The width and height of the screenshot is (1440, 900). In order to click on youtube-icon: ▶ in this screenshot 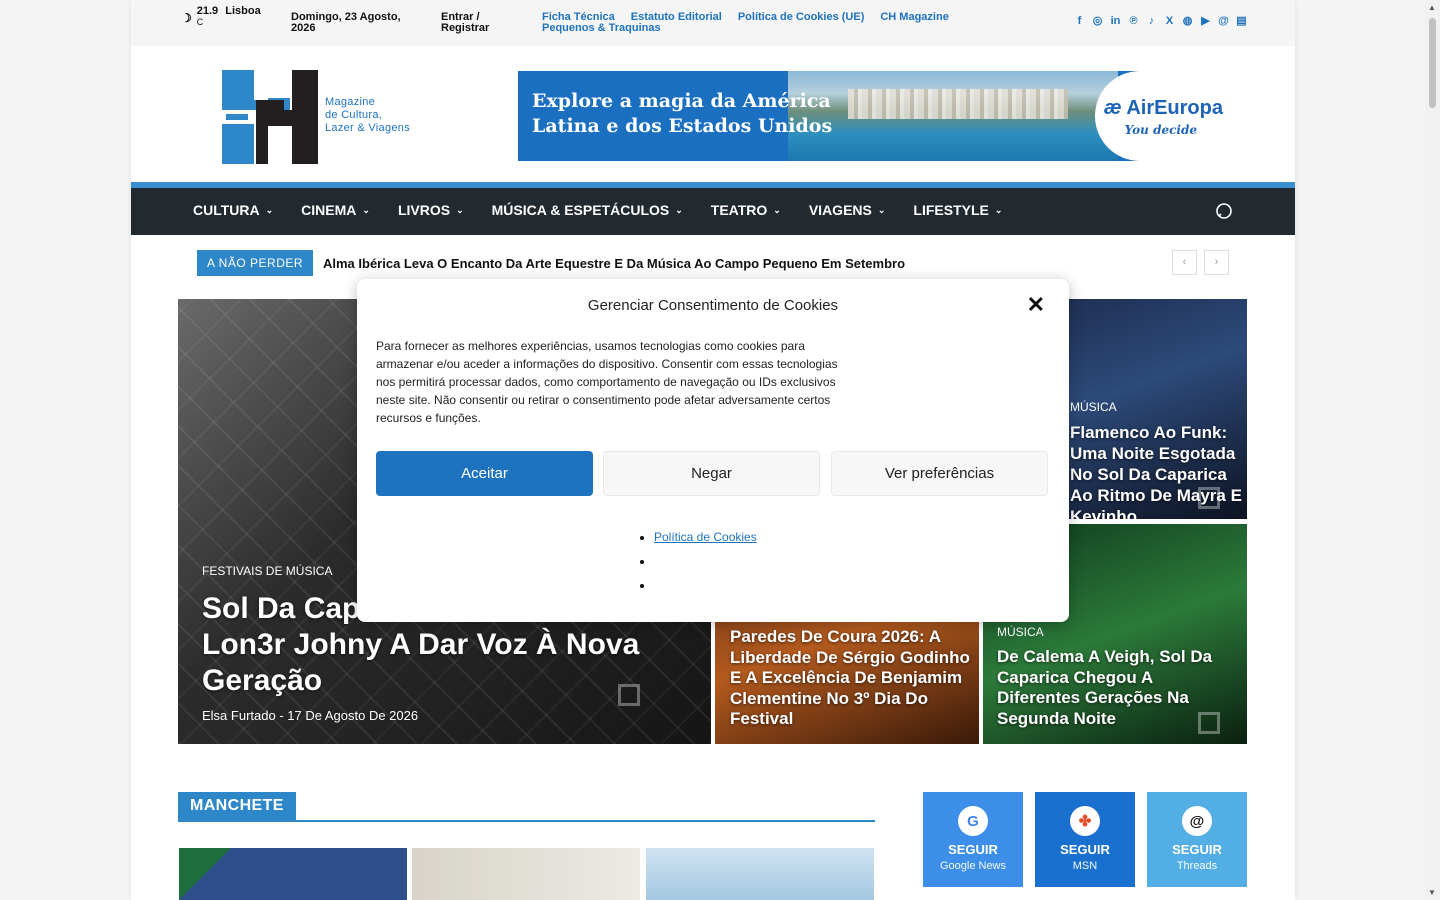, I will do `click(1205, 21)`.